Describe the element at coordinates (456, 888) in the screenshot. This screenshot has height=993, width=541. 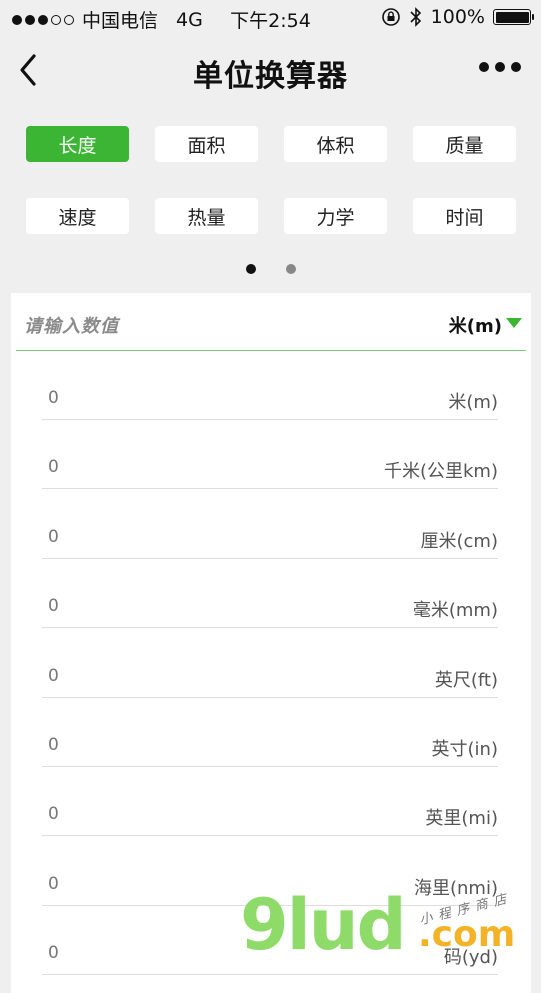
I see `result-unit: 海里(nmi)` at that location.